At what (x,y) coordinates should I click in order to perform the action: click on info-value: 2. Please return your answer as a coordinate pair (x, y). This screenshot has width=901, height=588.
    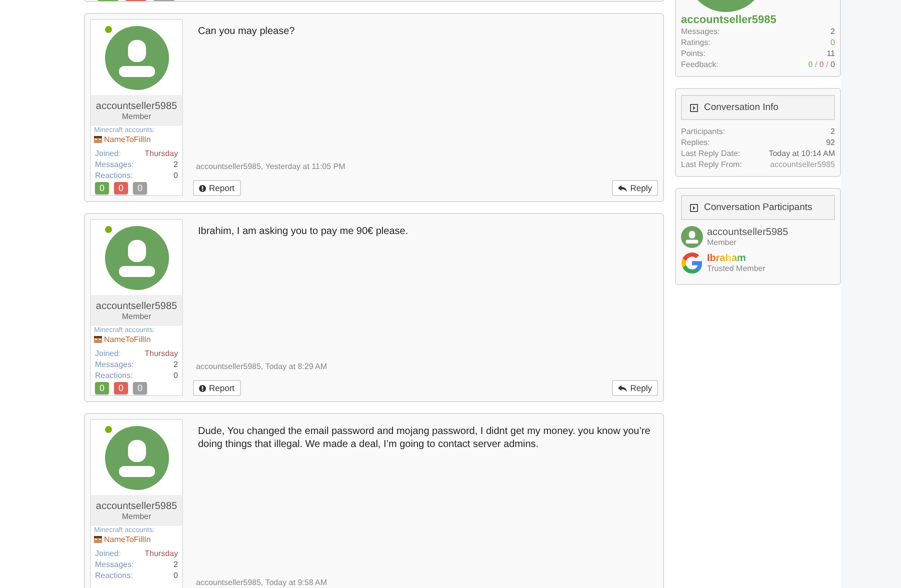
    Looking at the image, I should click on (832, 131).